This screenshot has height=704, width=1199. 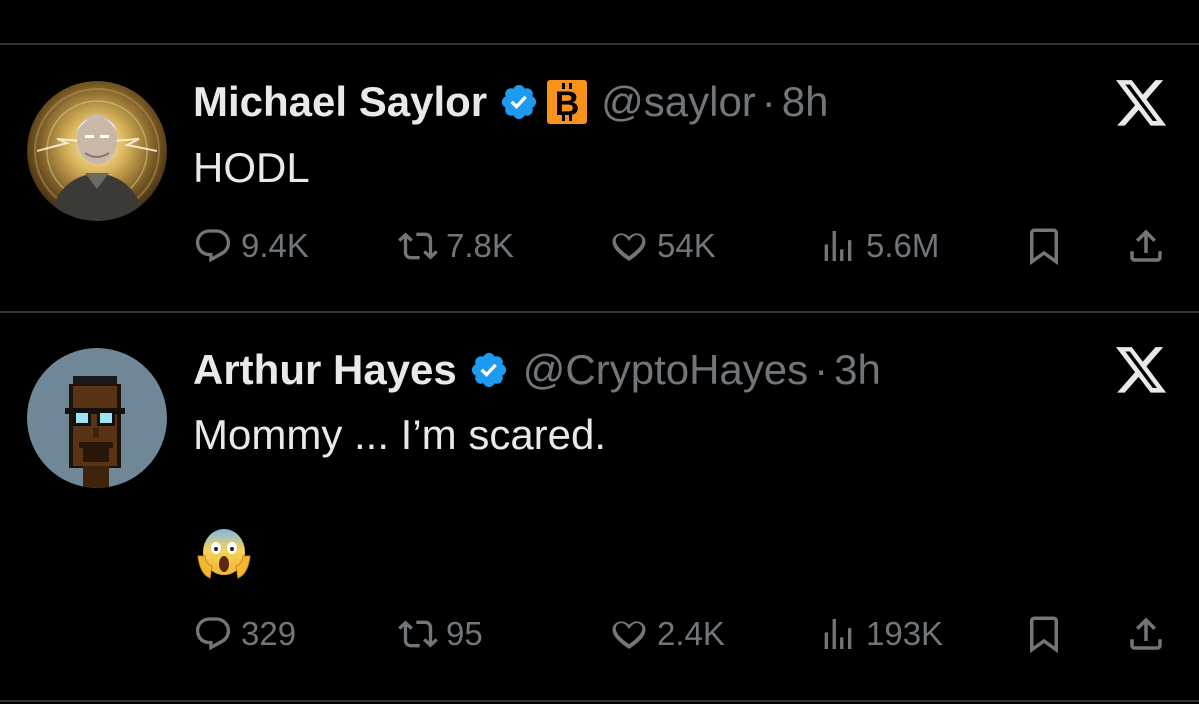 I want to click on tweet-text: HODL, so click(x=251, y=167).